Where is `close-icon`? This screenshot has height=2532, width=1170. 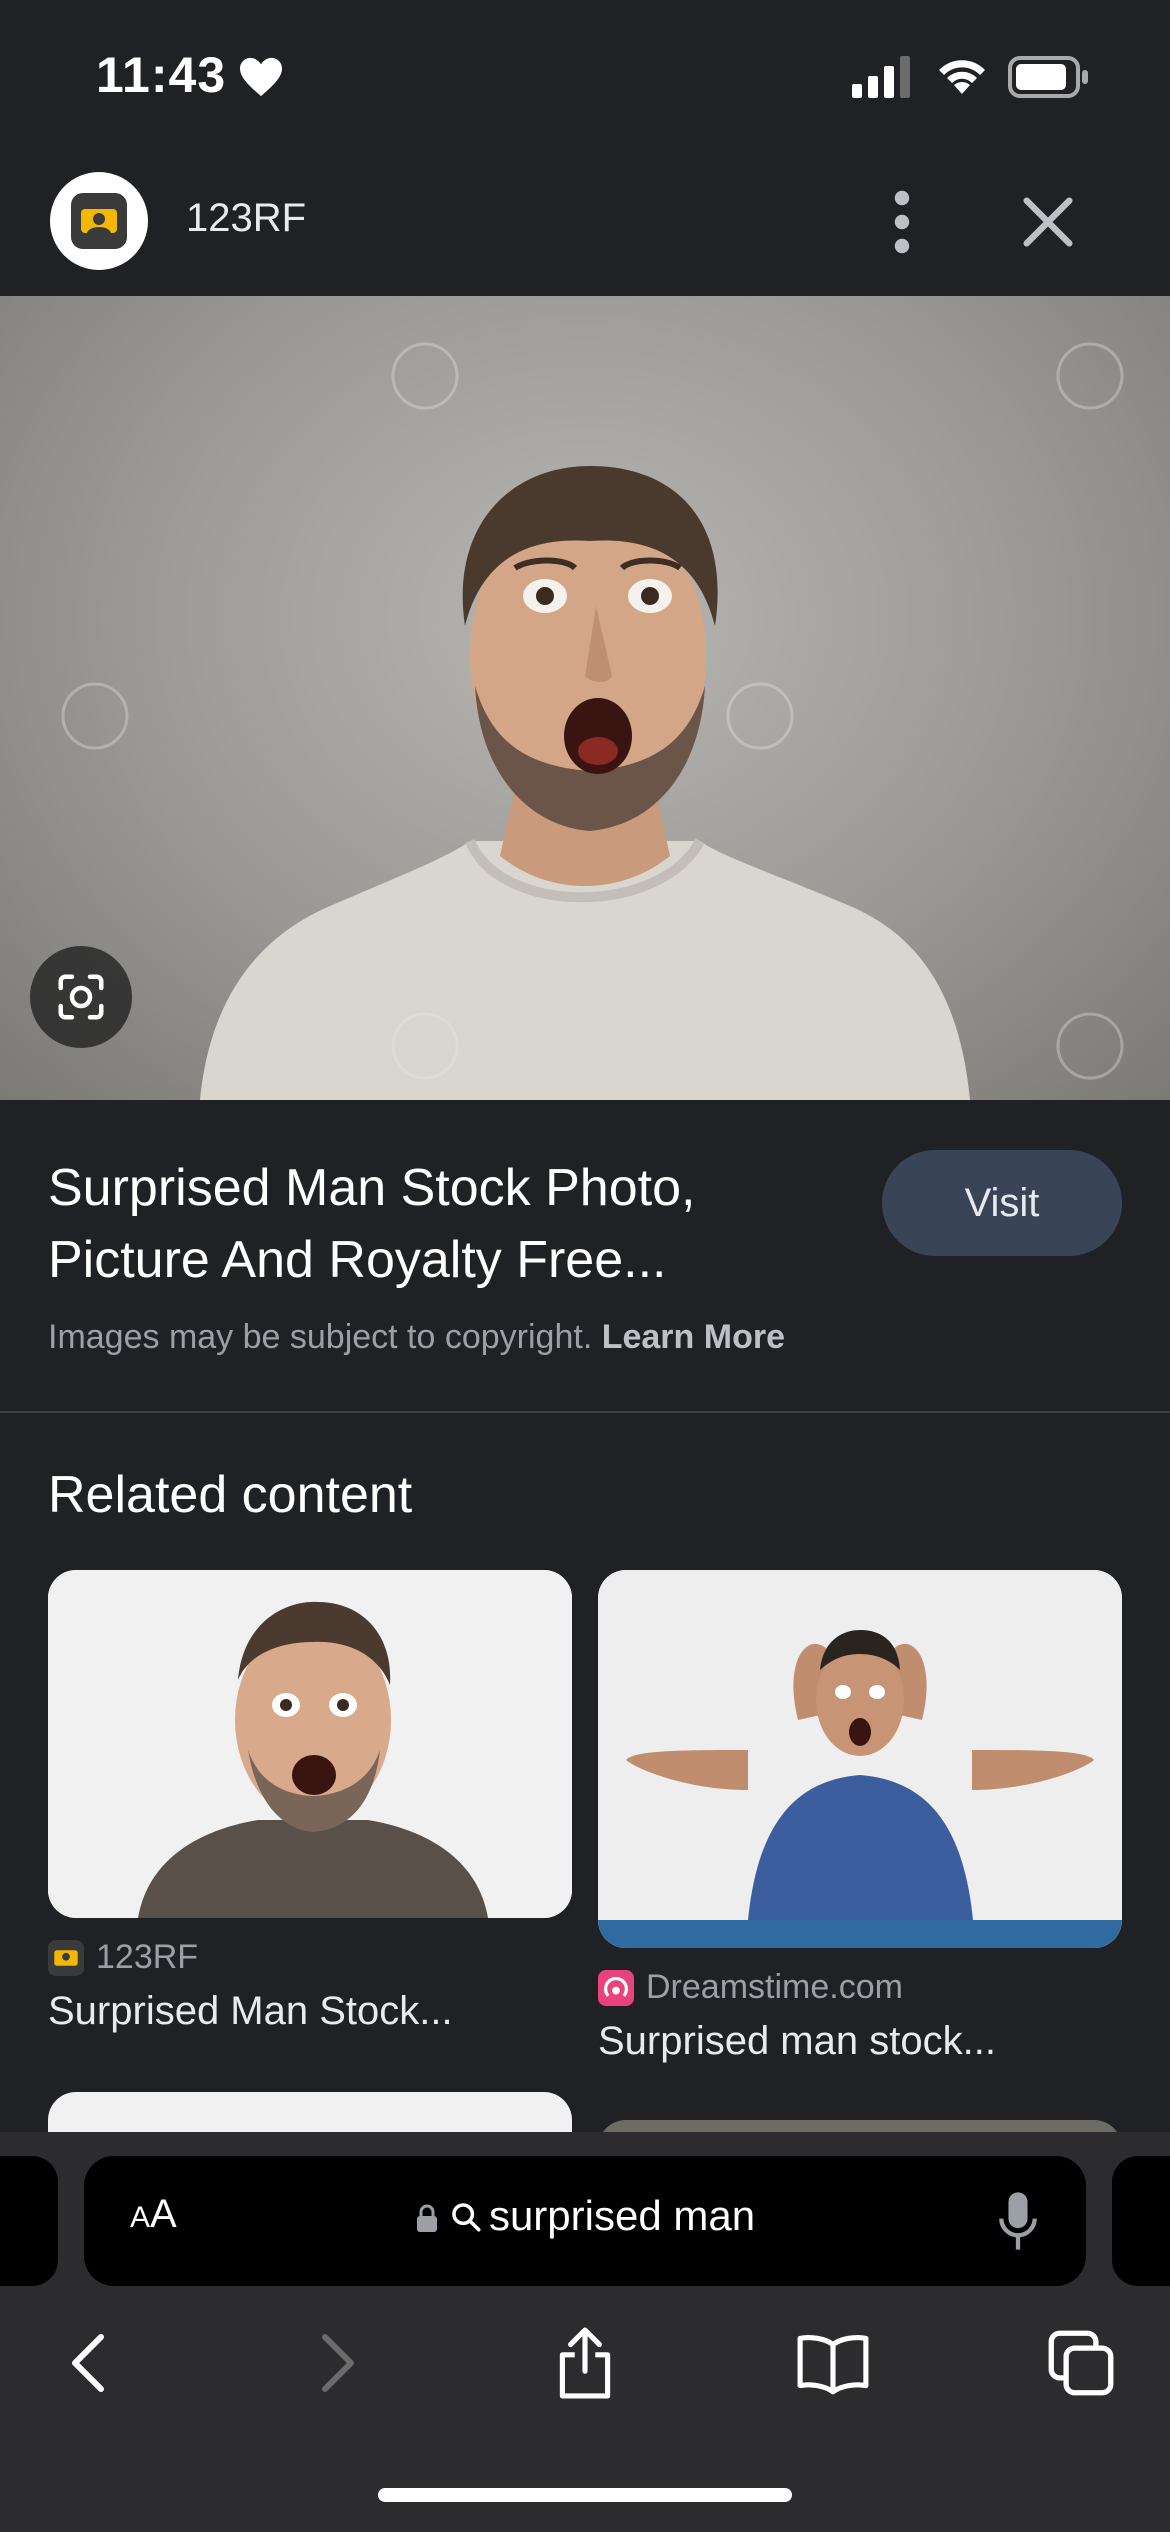 close-icon is located at coordinates (1048, 222).